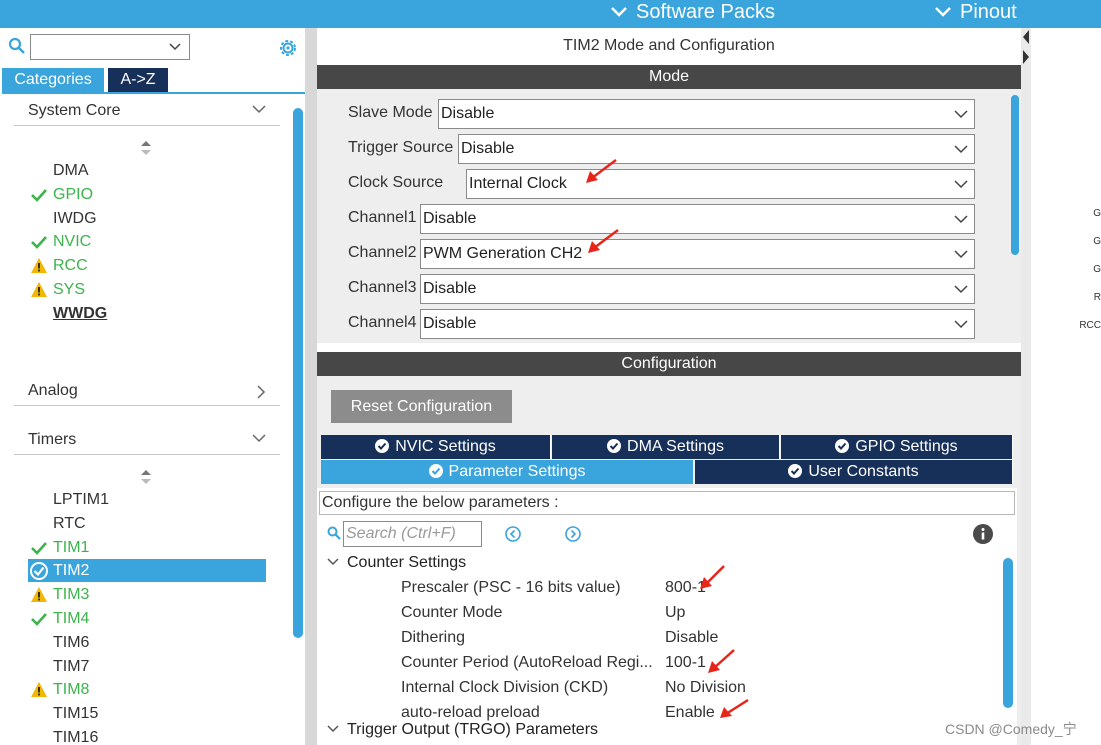  Describe the element at coordinates (147, 689) in the screenshot. I see `peripheral-item-tim8: TIM8` at that location.